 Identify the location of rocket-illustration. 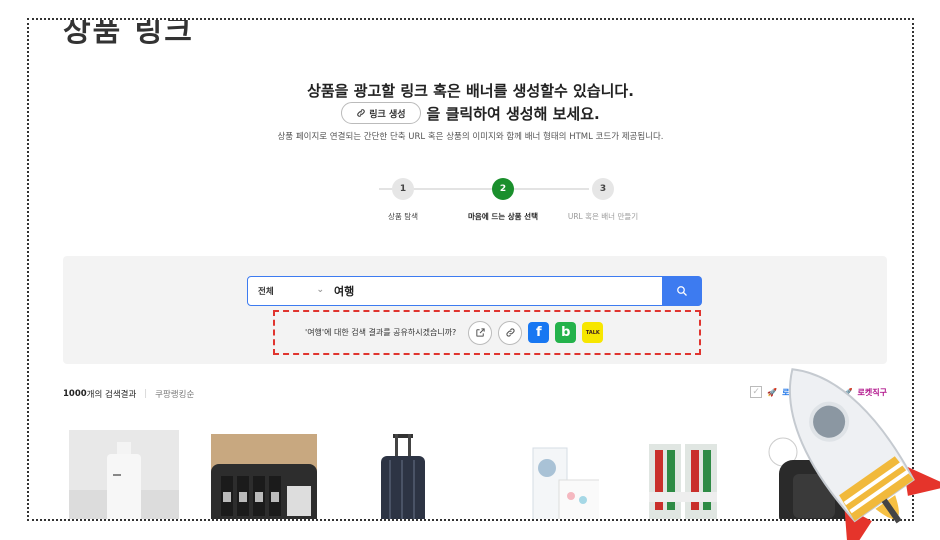
(864, 454).